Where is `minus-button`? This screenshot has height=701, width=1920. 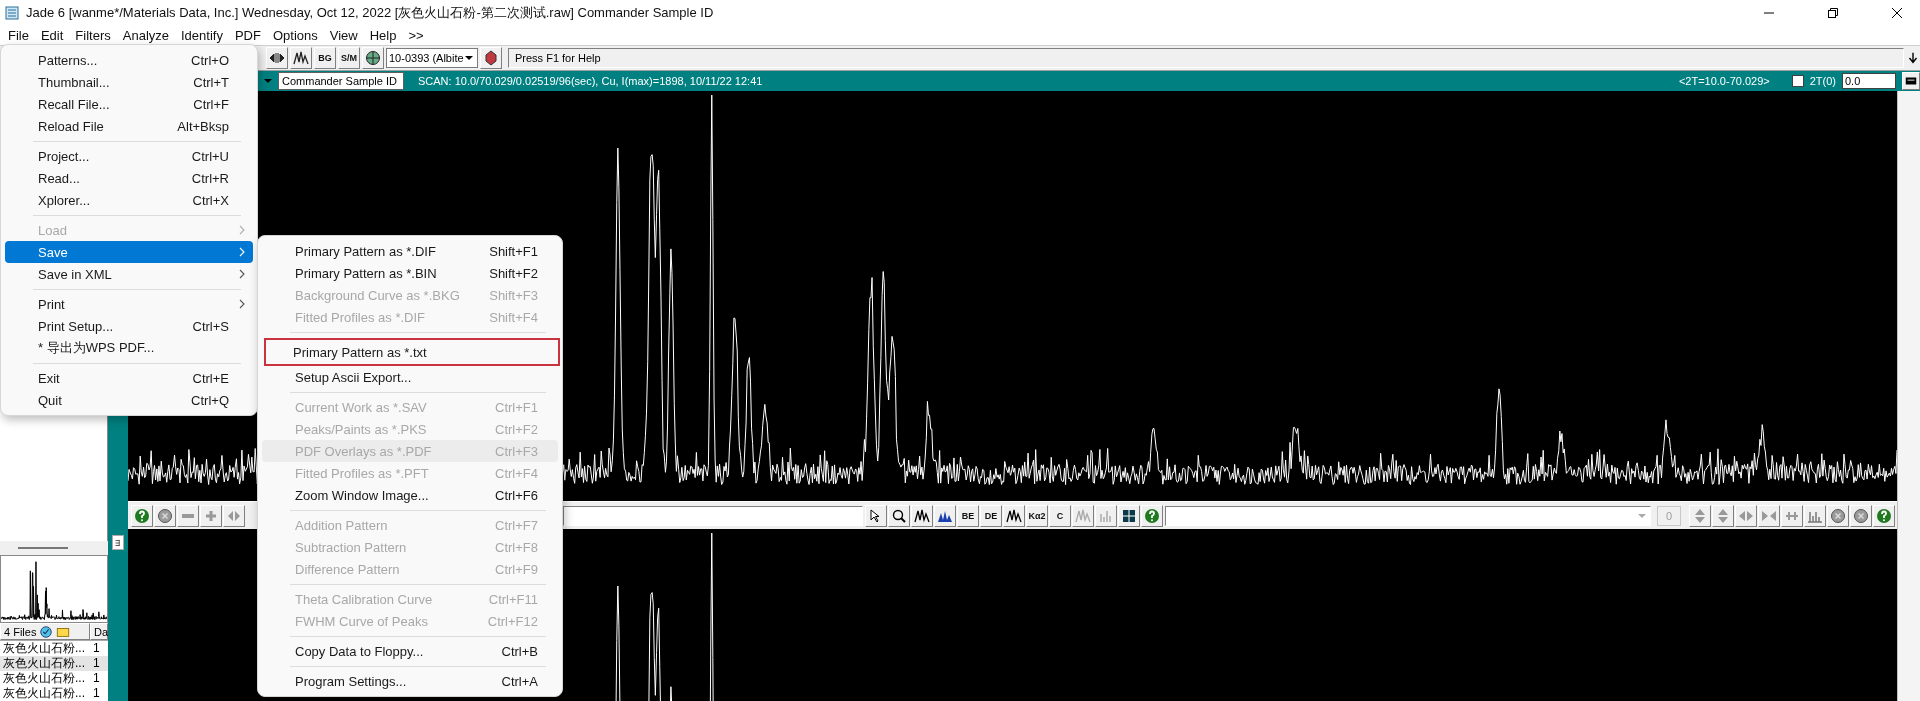
minus-button is located at coordinates (188, 515).